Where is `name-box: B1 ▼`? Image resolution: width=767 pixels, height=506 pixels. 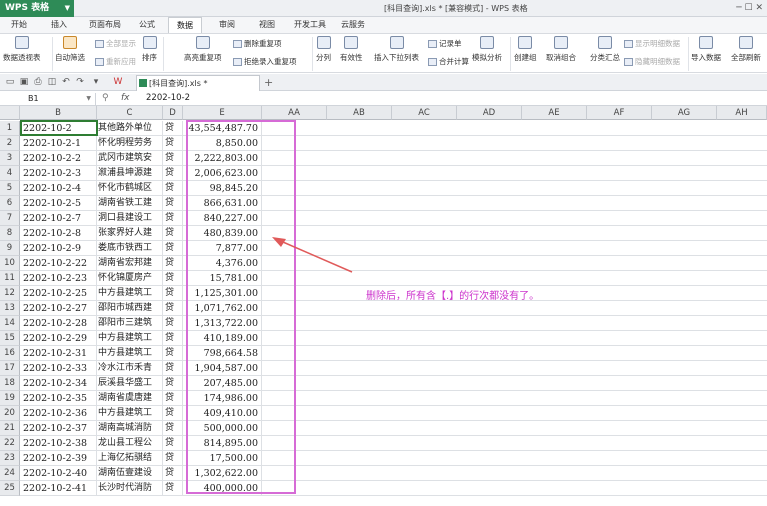 name-box: B1 ▼ is located at coordinates (59, 99).